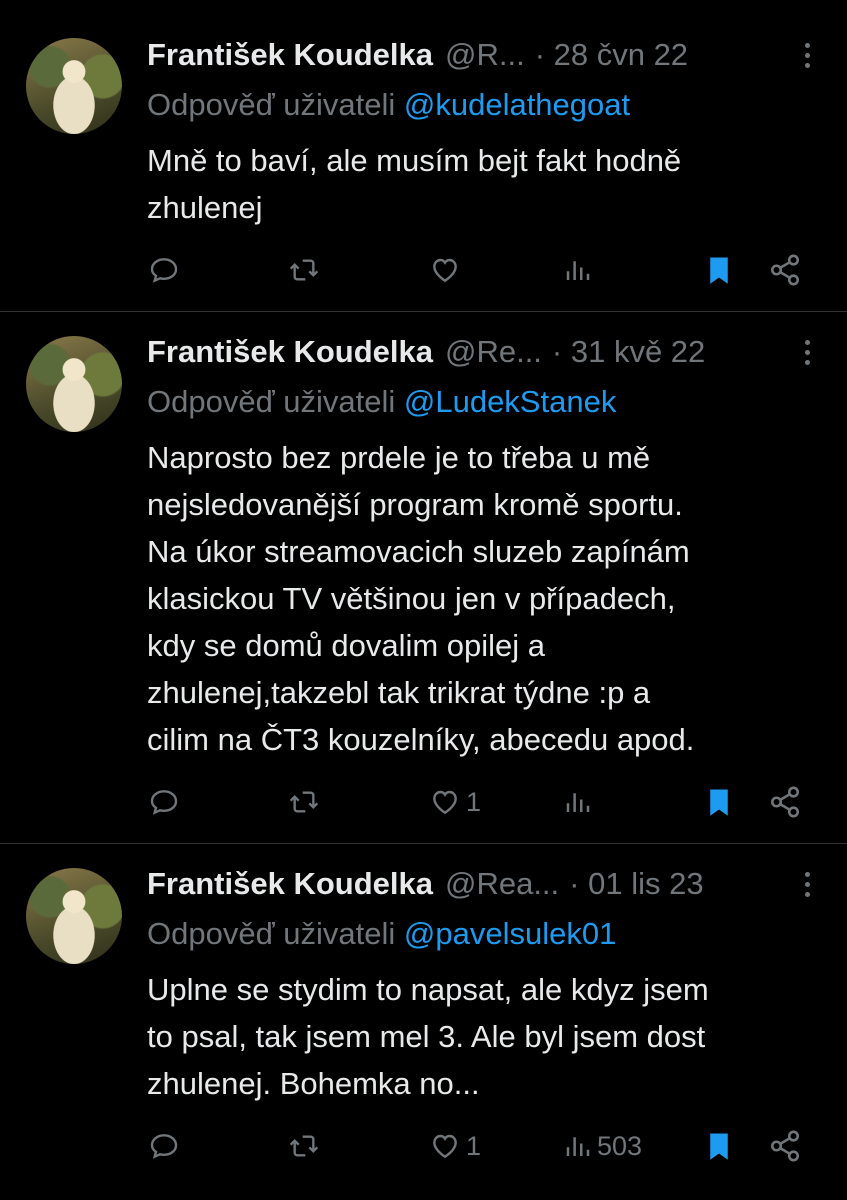 The height and width of the screenshot is (1200, 847). I want to click on tweet-header: František Koudelka @Rea... · 01 lis 23, so click(482, 884).